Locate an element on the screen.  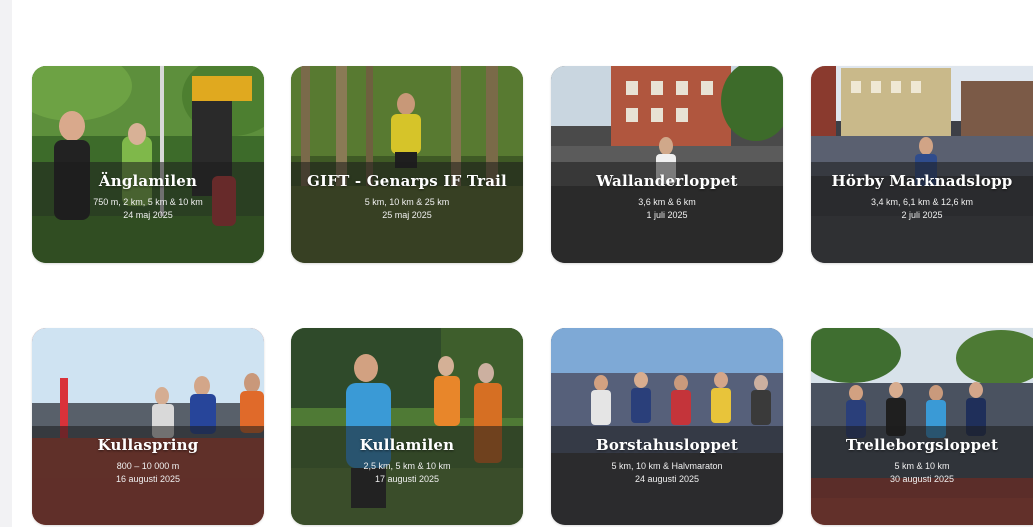
event-title: GIFT - Genarps IF Trail is located at coordinates (407, 181).